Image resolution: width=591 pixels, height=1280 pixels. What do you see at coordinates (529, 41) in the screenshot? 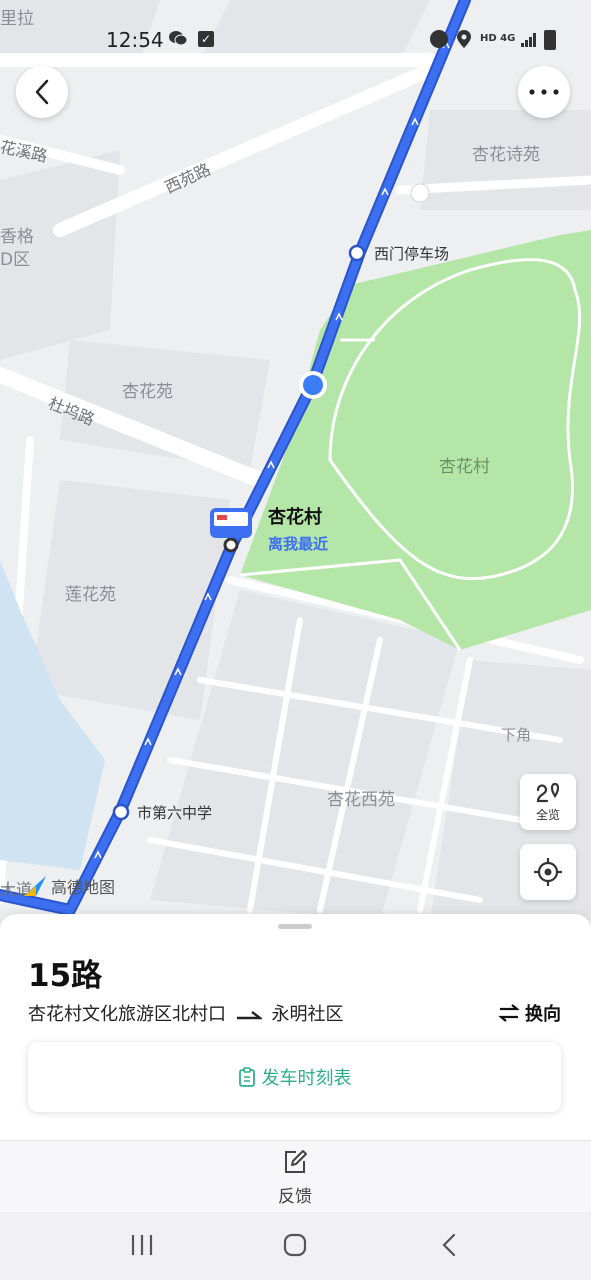
I see `signal-icon` at bounding box center [529, 41].